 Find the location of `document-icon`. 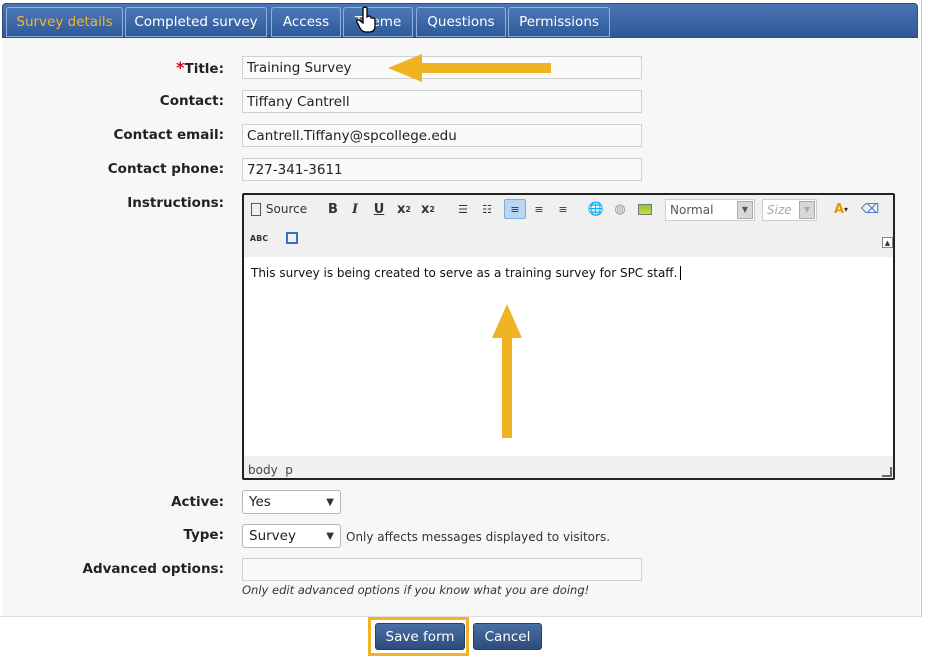

document-icon is located at coordinates (255, 209).